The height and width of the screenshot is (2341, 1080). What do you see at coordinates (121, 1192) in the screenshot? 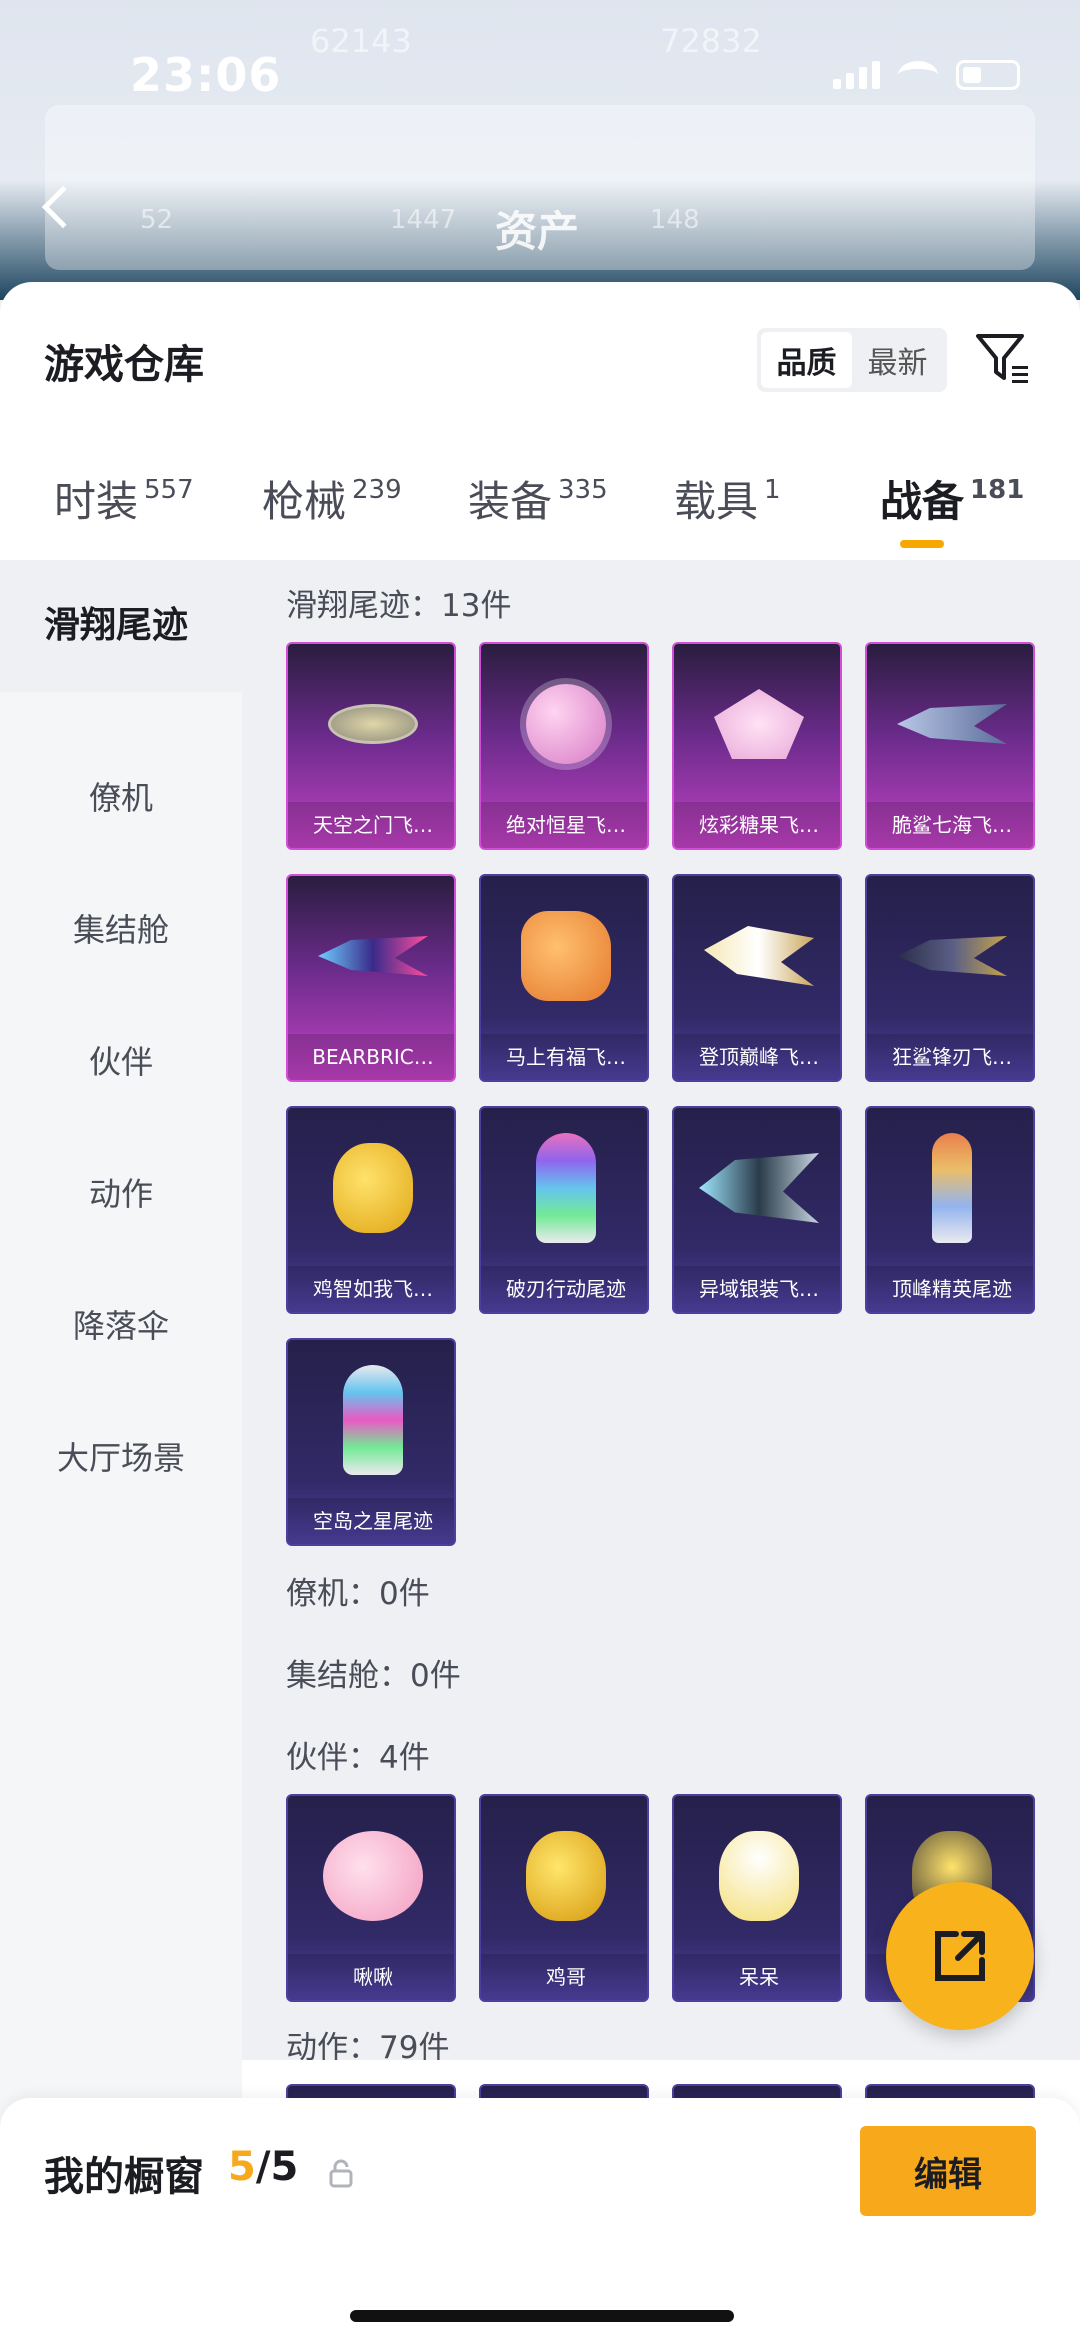
I see `side-item-emote: 动作` at bounding box center [121, 1192].